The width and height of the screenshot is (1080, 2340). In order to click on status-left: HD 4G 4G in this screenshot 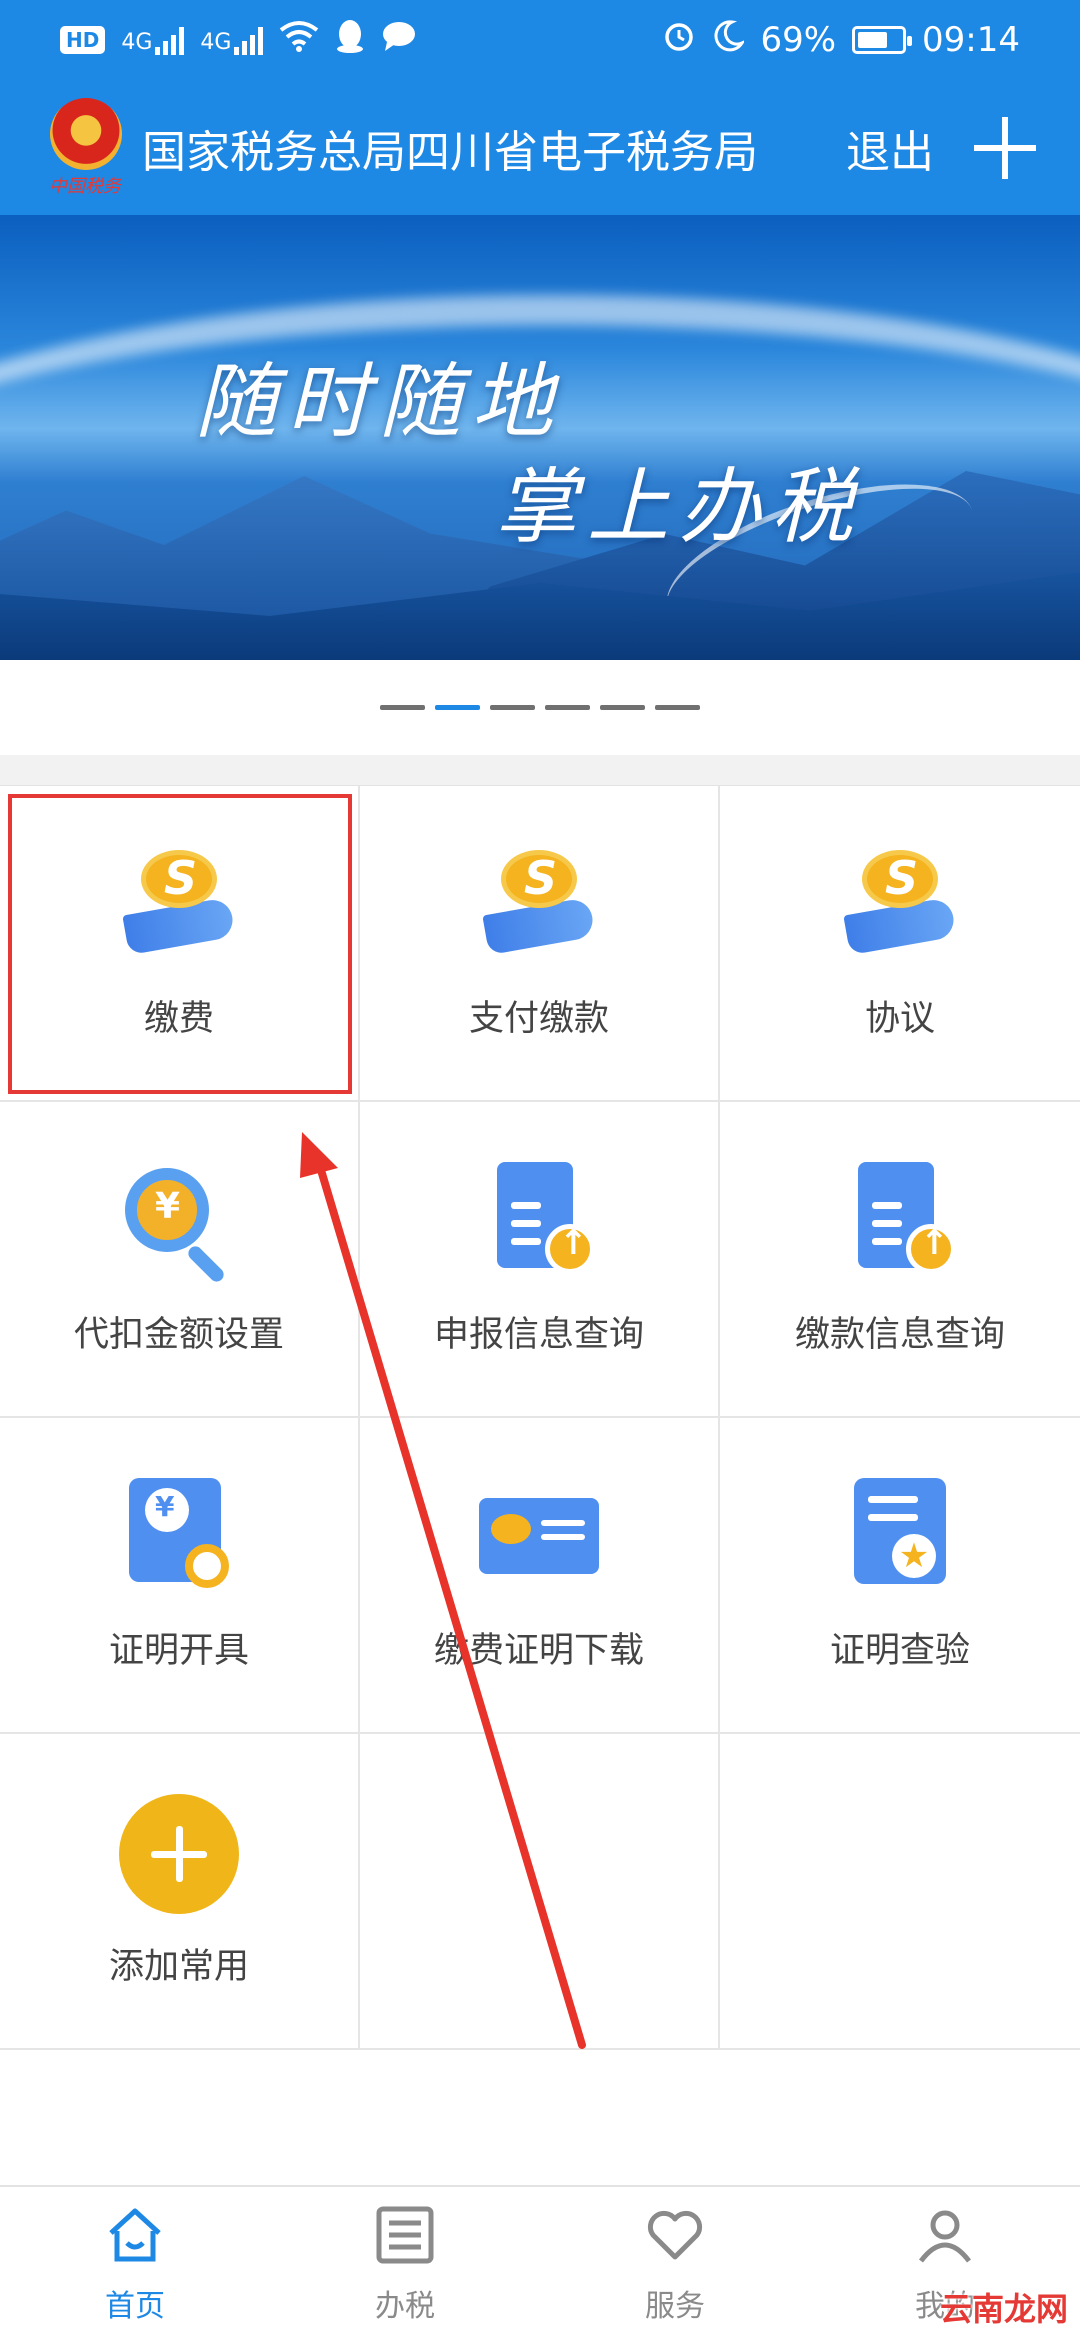, I will do `click(238, 40)`.